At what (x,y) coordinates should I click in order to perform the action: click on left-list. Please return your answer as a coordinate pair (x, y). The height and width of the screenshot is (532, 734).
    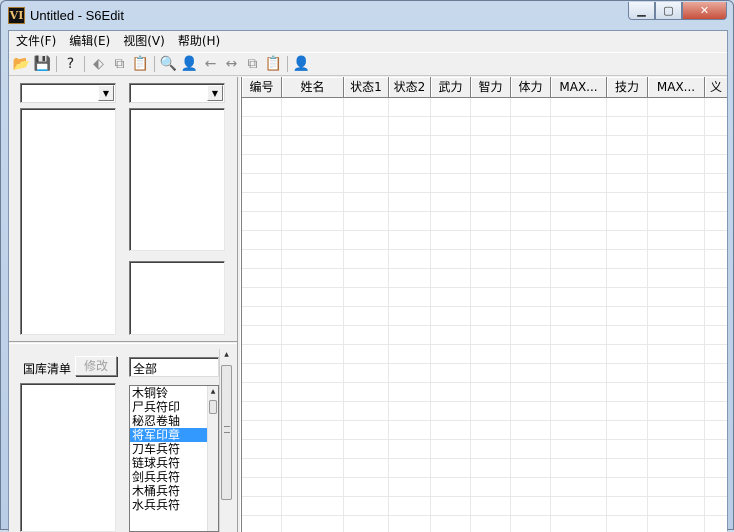
    Looking at the image, I should click on (68, 221).